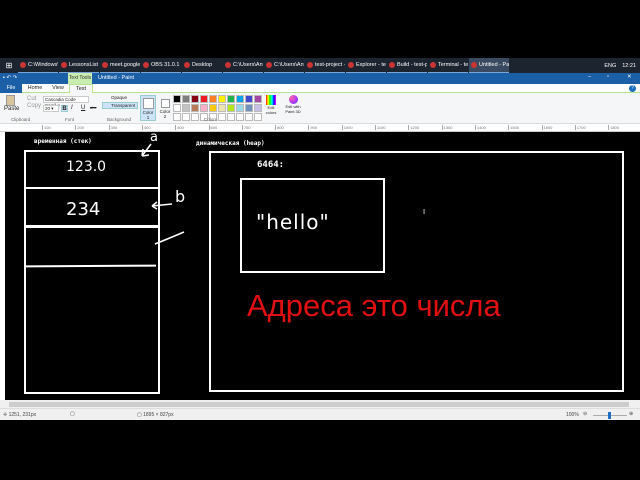 Image resolution: width=640 pixels, height=480 pixels. Describe the element at coordinates (165, 108) in the screenshot. I see `color2-button: Color 2` at that location.